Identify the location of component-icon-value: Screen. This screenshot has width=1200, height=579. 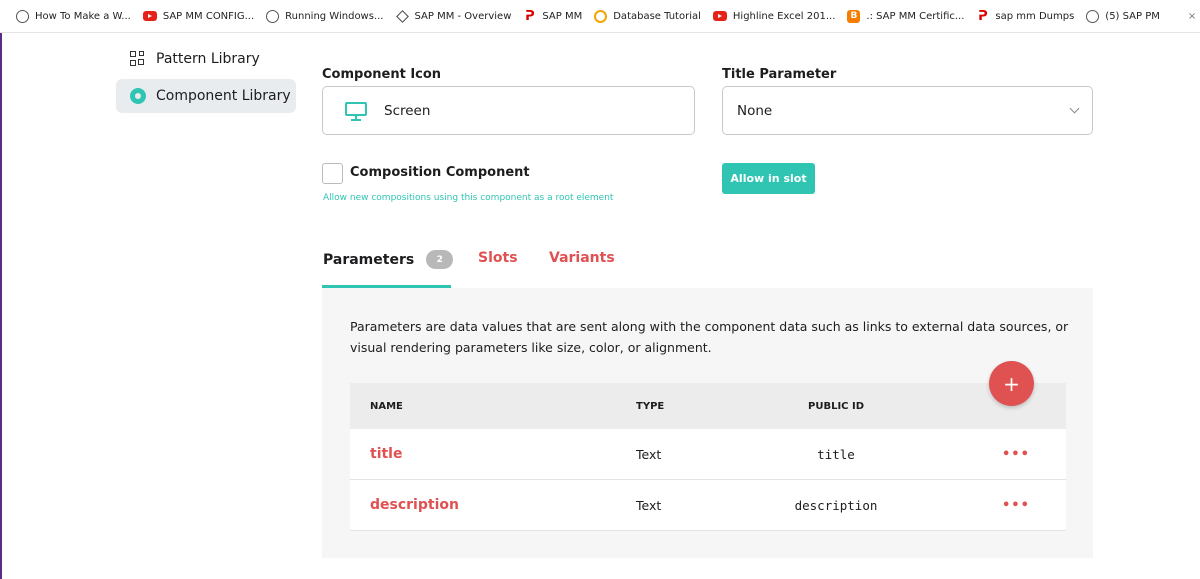
(407, 110).